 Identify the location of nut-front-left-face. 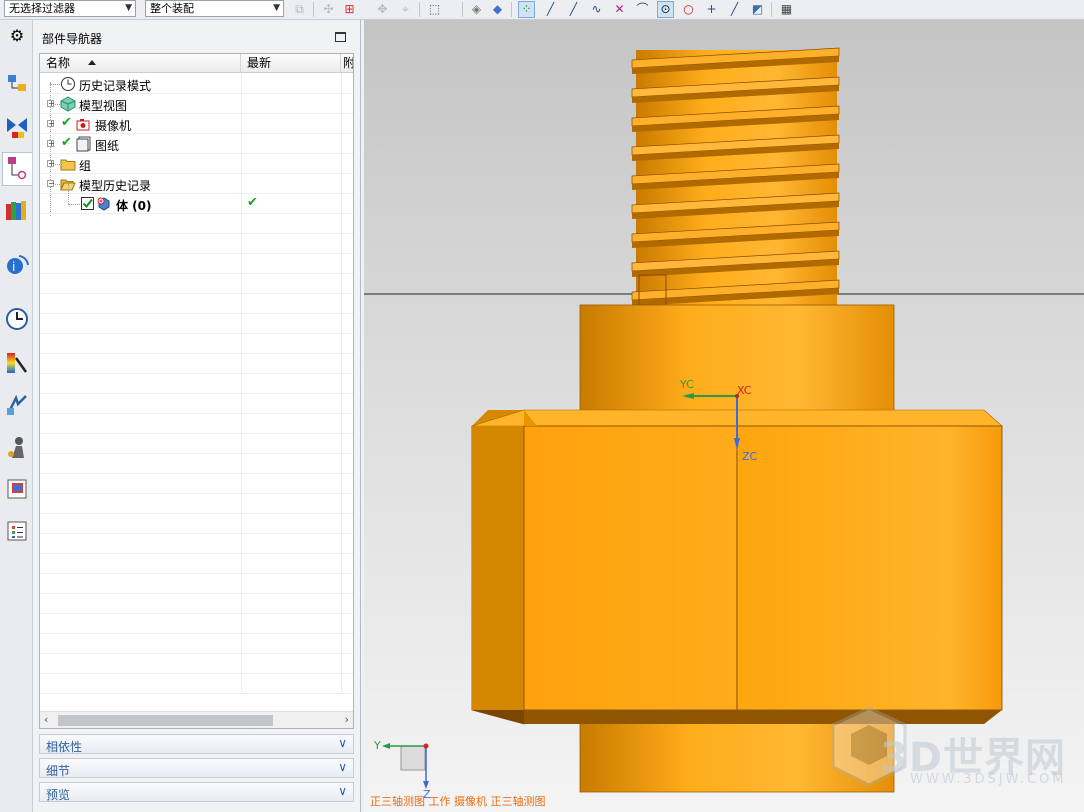
(630, 568).